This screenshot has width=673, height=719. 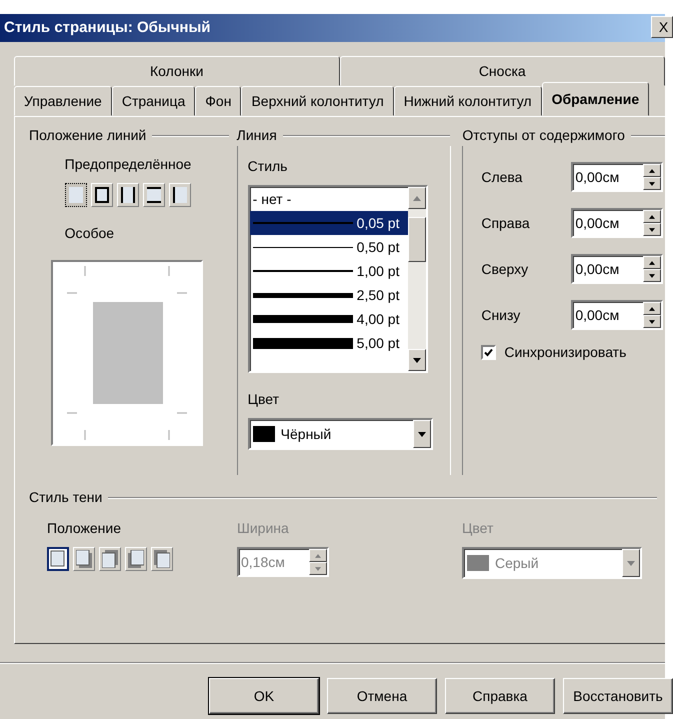 I want to click on group-title: Отступы от содержимого, so click(x=543, y=135).